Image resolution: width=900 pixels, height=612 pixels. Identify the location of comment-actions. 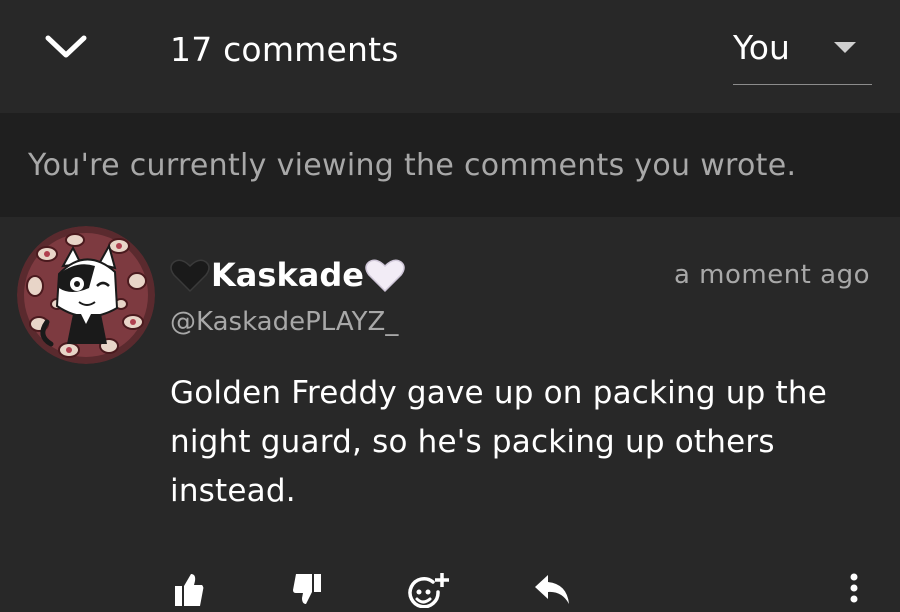
(450, 590).